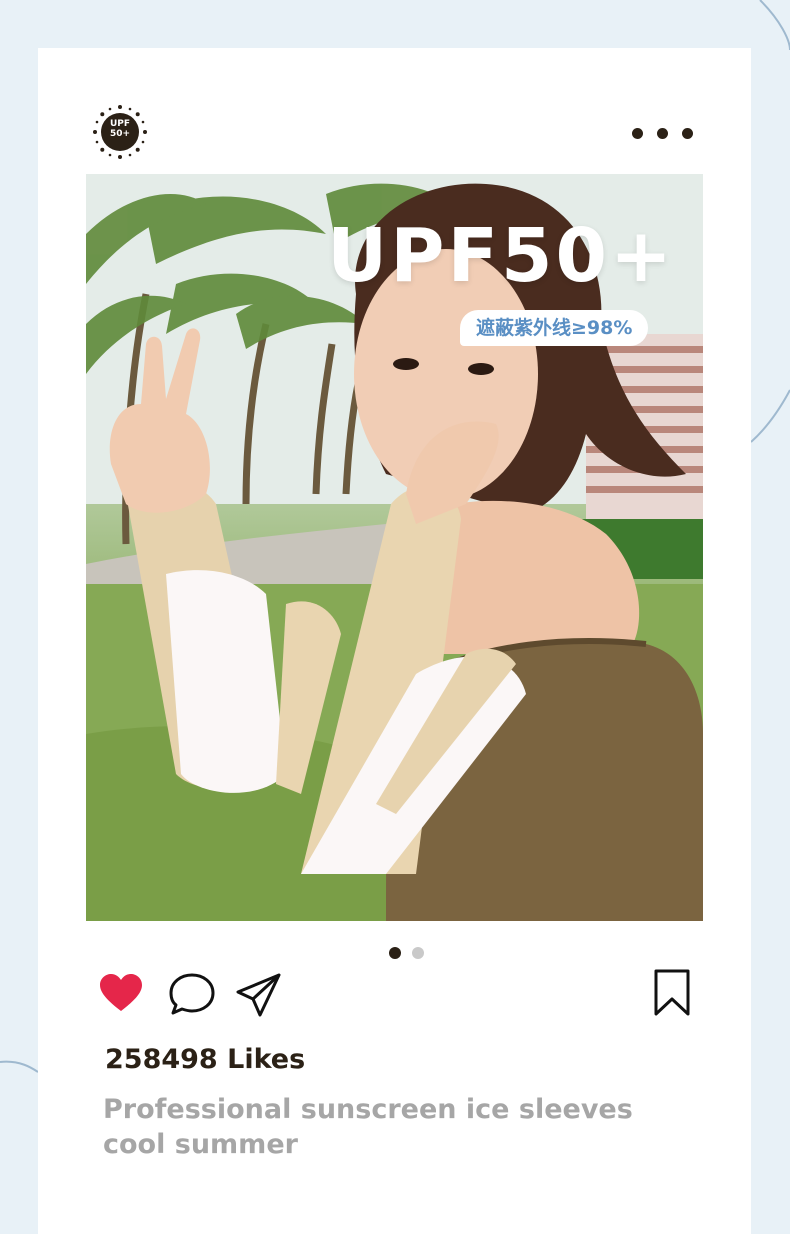 The height and width of the screenshot is (1234, 790). I want to click on image-badge: 遮蔽紫外线≥98%, so click(554, 328).